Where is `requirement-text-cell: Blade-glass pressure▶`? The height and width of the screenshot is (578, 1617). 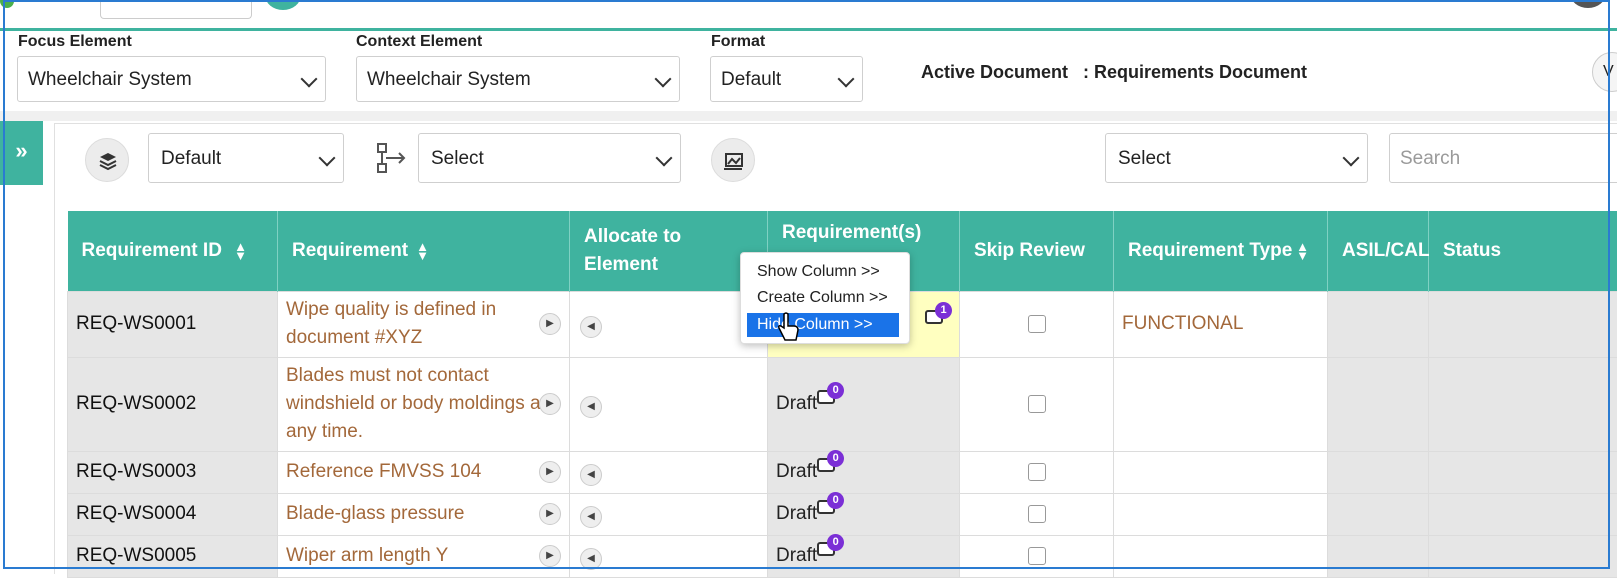
requirement-text-cell: Blade-glass pressure▶ is located at coordinates (424, 514).